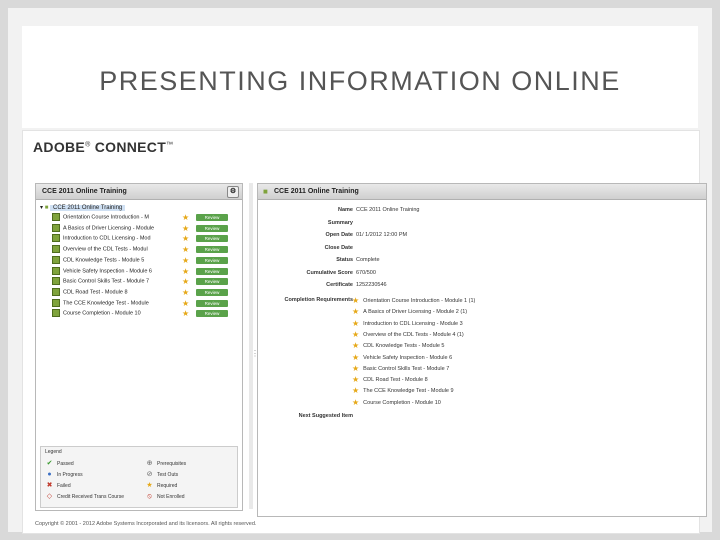 The width and height of the screenshot is (720, 540). What do you see at coordinates (400, 368) in the screenshot?
I see `requirement-item: ★ Basic Control Skills Test - Module 7` at bounding box center [400, 368].